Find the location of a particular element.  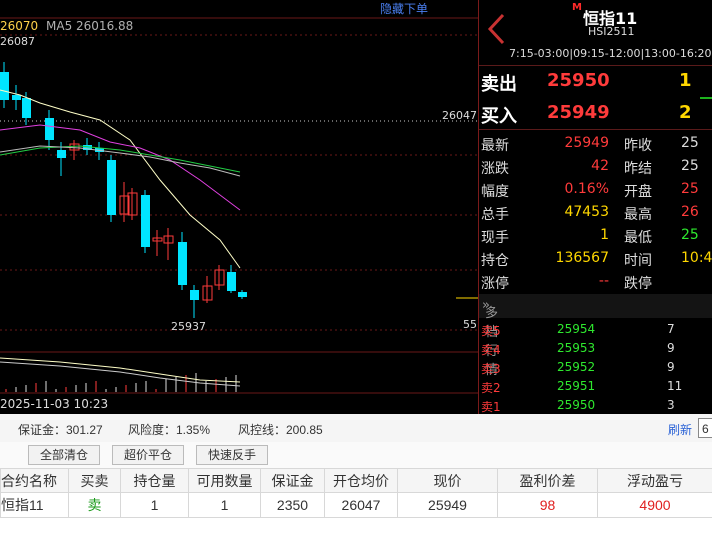

stat-key: 总手 is located at coordinates (495, 215).